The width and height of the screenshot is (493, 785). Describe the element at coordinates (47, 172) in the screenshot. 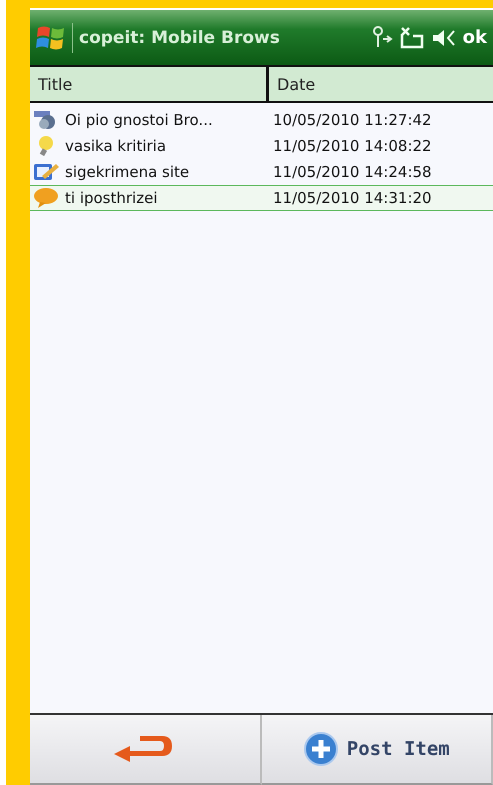

I see `notepad-pencil-icon` at that location.